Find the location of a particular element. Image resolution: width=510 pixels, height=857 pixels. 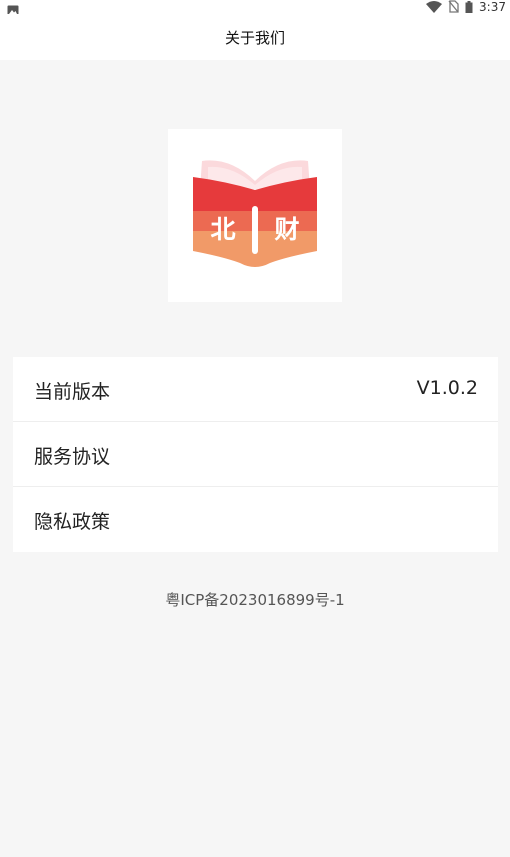

privacy-policy-label: 隐私政策 is located at coordinates (72, 522).